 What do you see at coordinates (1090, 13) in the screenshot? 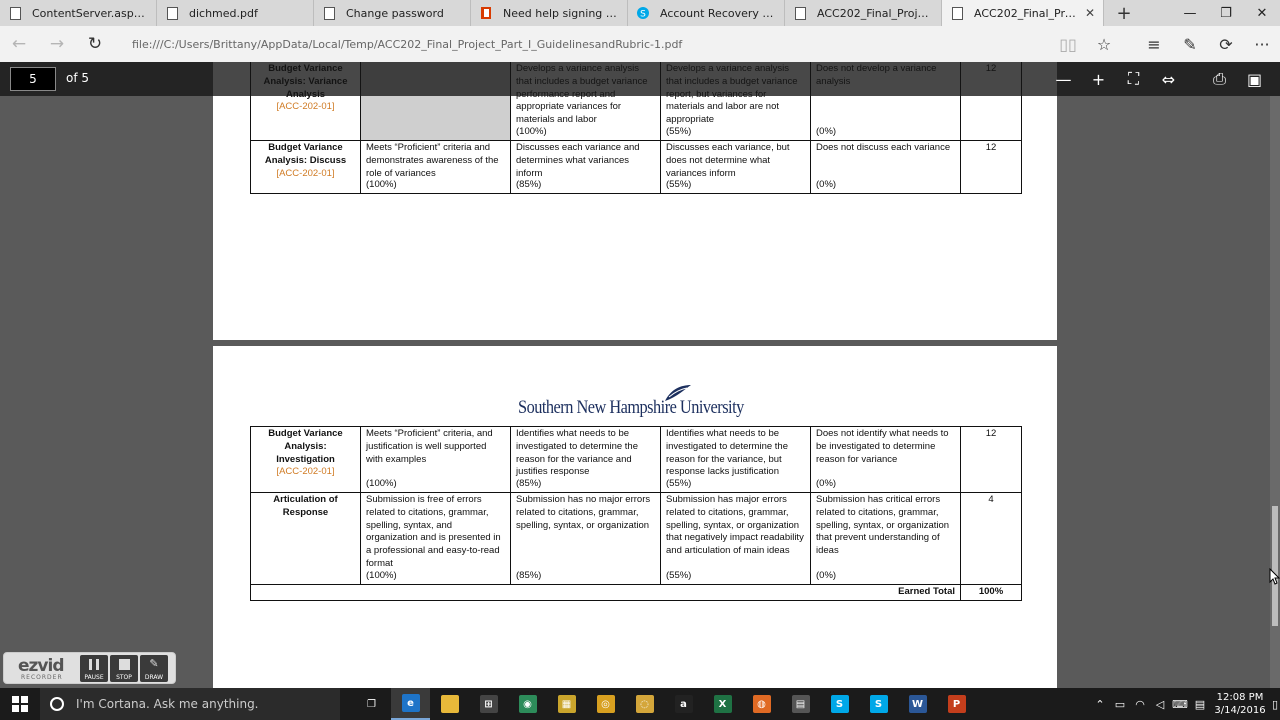
I see `close-tab-icon: ✕` at bounding box center [1090, 13].